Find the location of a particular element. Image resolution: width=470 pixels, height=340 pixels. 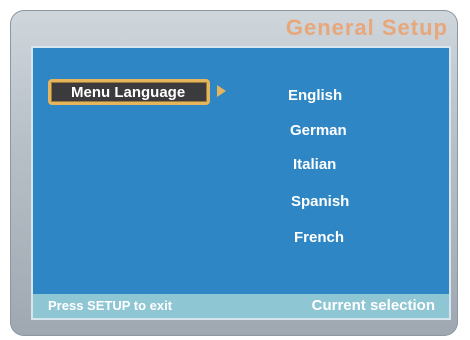

current-selection-label: Current selection is located at coordinates (373, 305).